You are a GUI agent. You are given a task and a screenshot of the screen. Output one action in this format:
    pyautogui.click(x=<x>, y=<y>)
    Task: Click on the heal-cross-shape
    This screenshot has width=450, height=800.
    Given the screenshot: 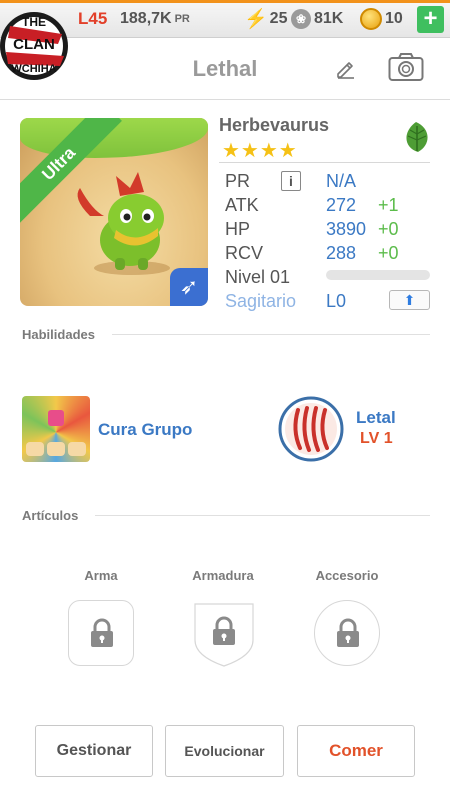 What is the action you would take?
    pyautogui.click(x=56, y=418)
    